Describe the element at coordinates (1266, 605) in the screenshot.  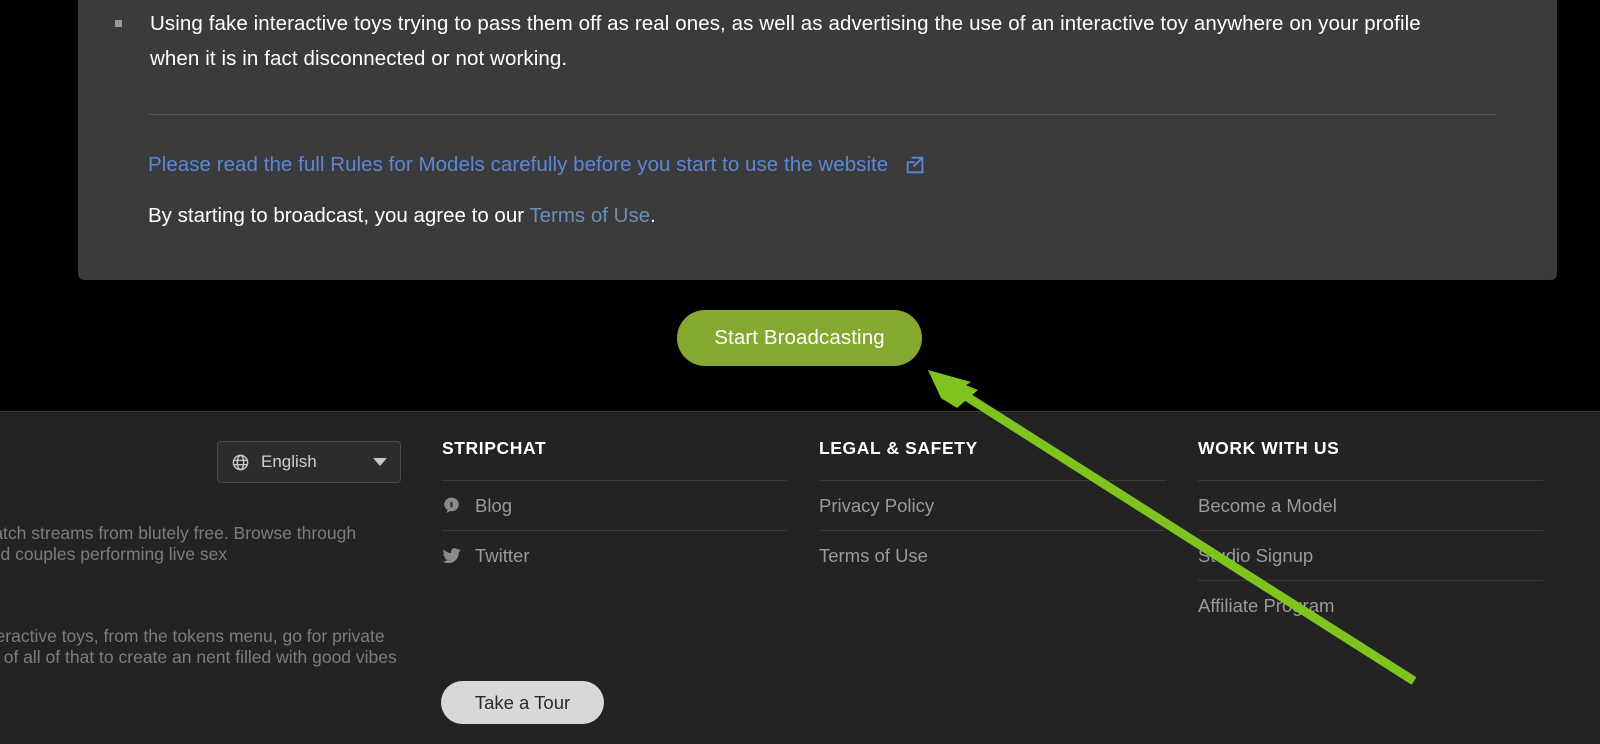
I see `footer-link-label: Affiliate Program` at that location.